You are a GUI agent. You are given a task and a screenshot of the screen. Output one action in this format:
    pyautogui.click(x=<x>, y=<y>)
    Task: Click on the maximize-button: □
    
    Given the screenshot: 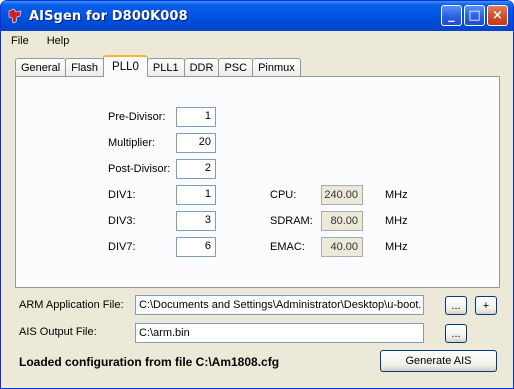 What is the action you would take?
    pyautogui.click(x=474, y=15)
    